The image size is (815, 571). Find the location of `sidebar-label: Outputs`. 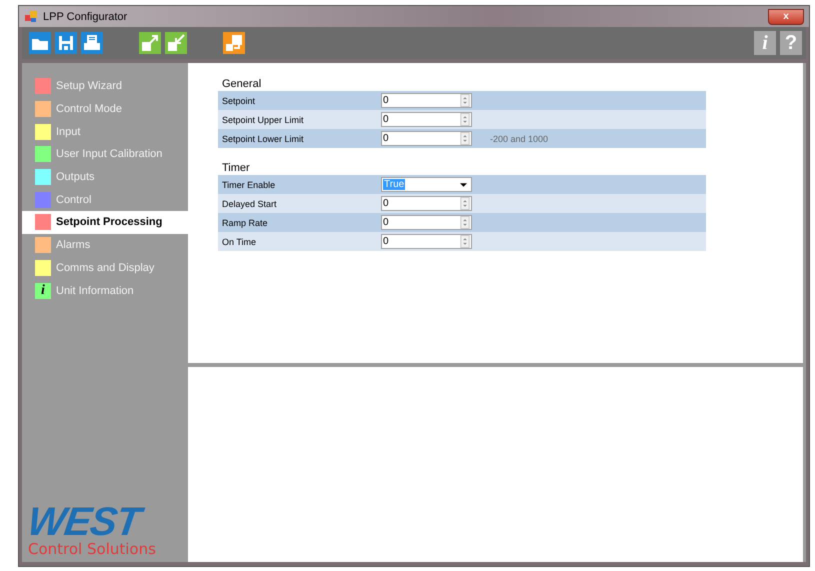

sidebar-label: Outputs is located at coordinates (75, 177).